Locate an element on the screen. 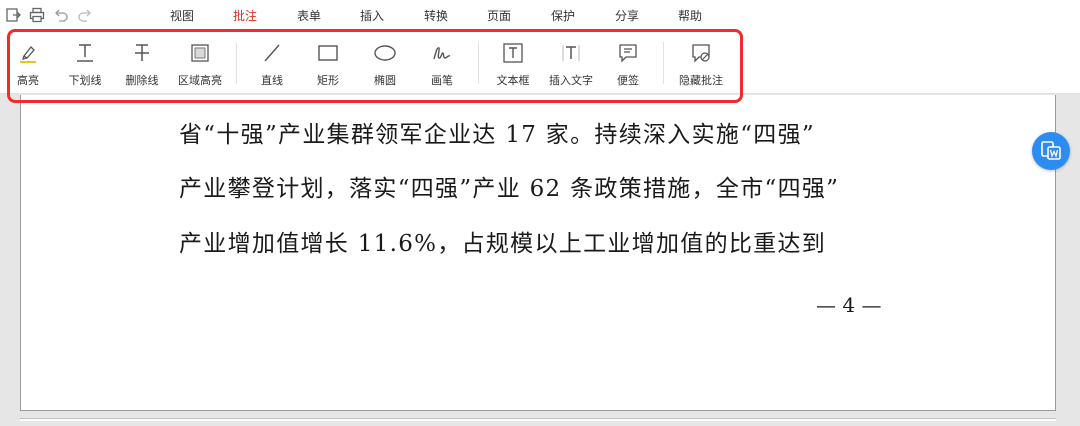  print-icon is located at coordinates (37, 15).